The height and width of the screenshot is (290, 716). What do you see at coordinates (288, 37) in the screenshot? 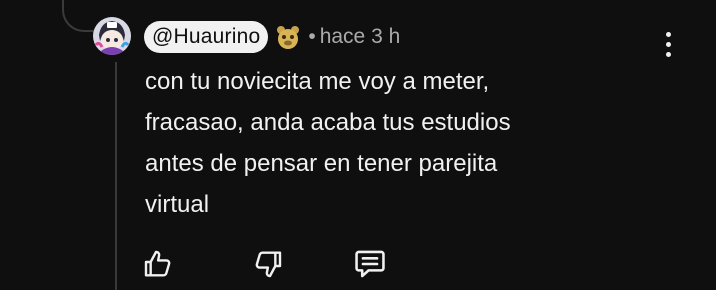
I see `member-badge-icon` at bounding box center [288, 37].